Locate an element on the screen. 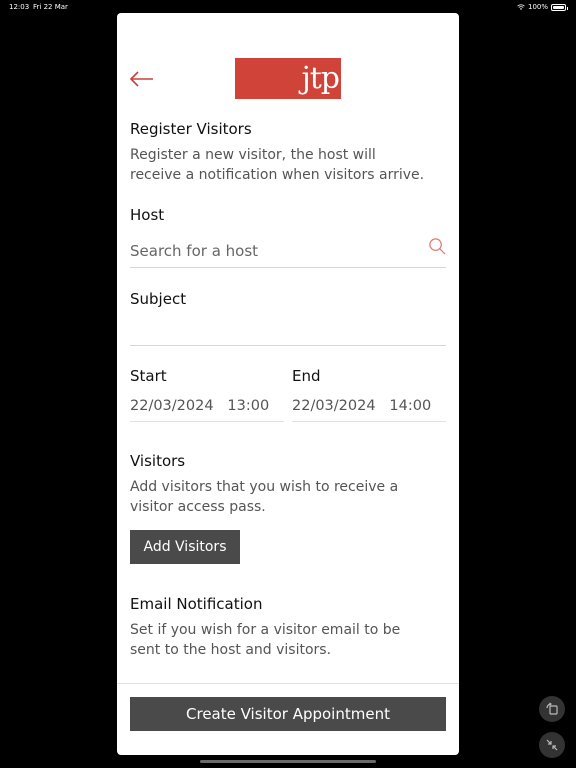 The width and height of the screenshot is (576, 768). end-label: End is located at coordinates (306, 376).